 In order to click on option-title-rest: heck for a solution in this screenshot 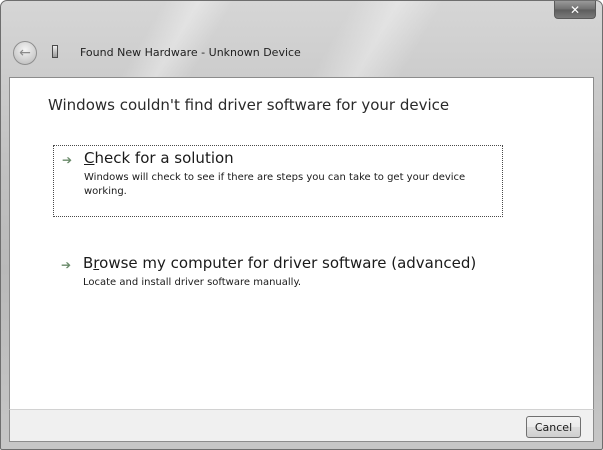, I will do `click(164, 158)`.